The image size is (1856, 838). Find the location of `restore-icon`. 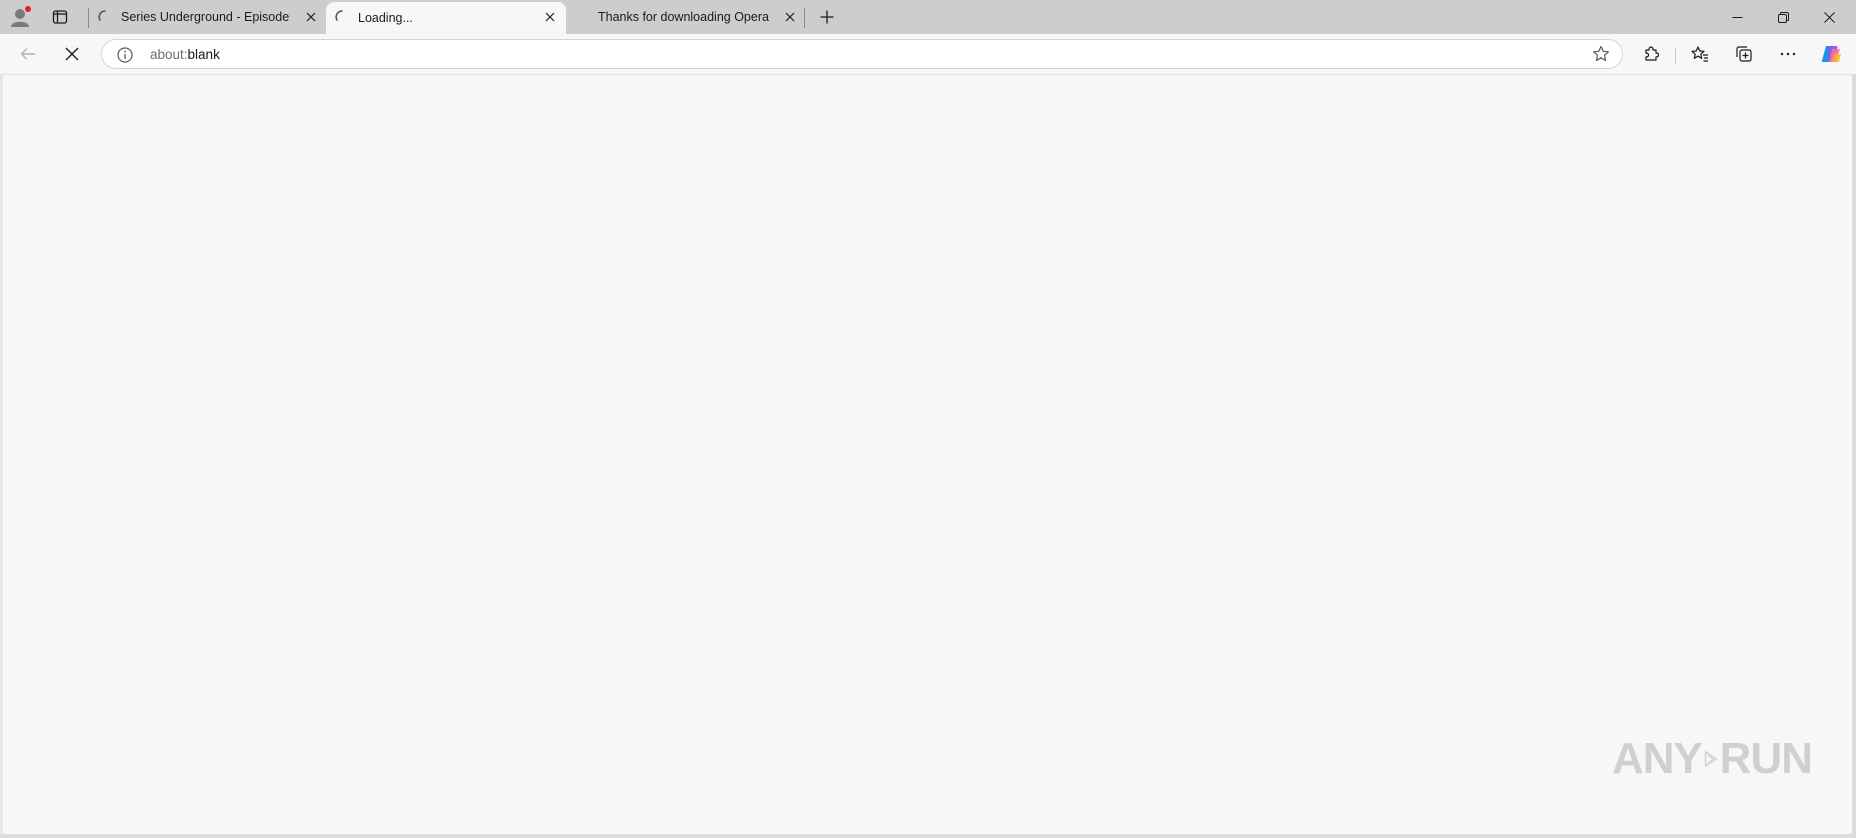

restore-icon is located at coordinates (1783, 17).